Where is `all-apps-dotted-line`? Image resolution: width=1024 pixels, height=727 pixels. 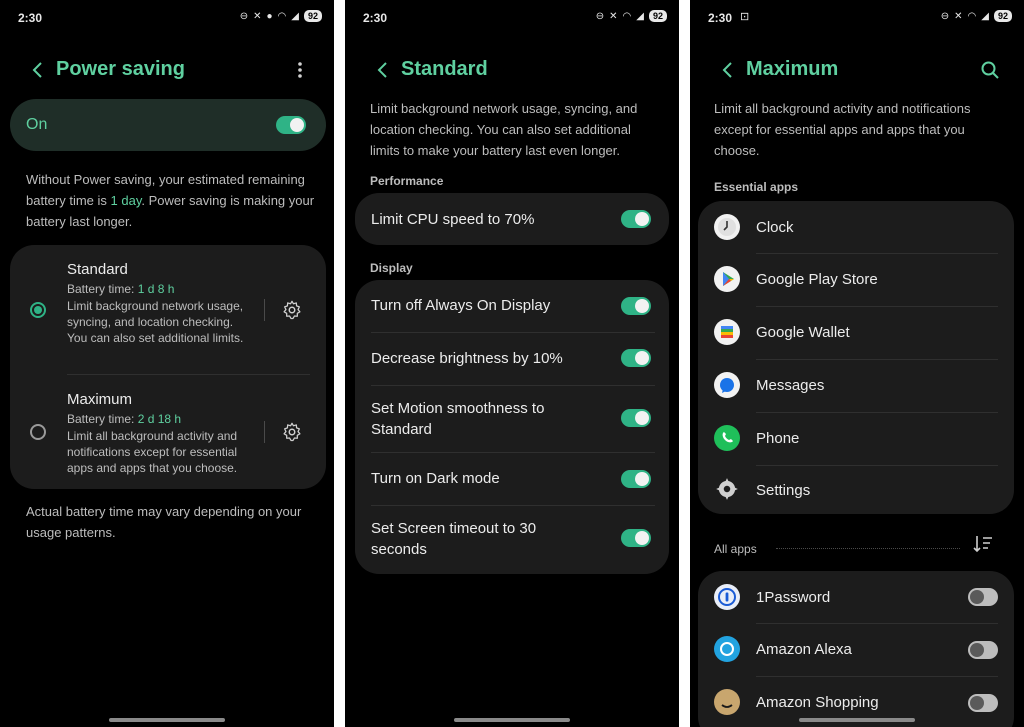
all-apps-dotted-line is located at coordinates (868, 548).